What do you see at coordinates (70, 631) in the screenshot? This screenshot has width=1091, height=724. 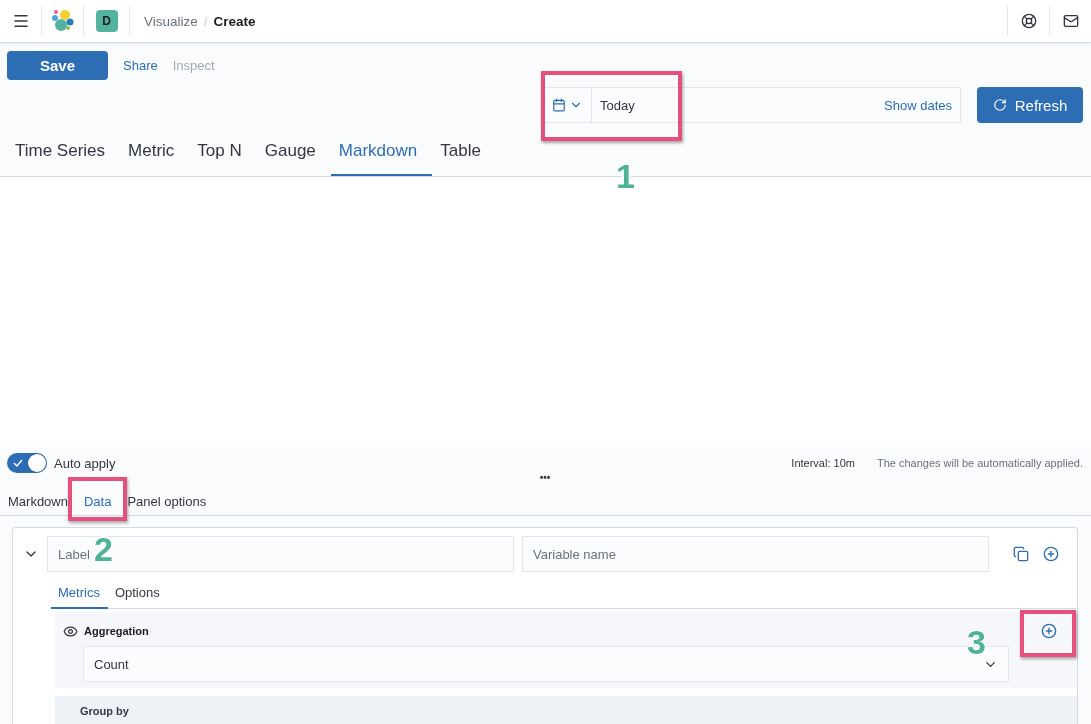 I see `eye-icon` at bounding box center [70, 631].